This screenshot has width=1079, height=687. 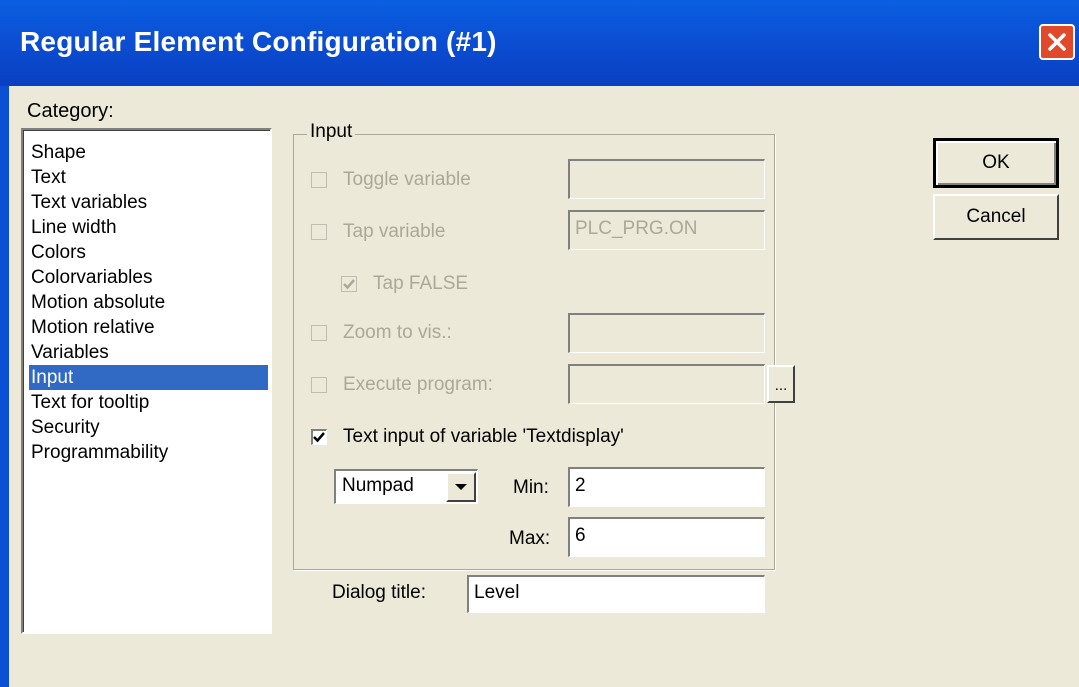 I want to click on toggle-variable-field, so click(x=666, y=179).